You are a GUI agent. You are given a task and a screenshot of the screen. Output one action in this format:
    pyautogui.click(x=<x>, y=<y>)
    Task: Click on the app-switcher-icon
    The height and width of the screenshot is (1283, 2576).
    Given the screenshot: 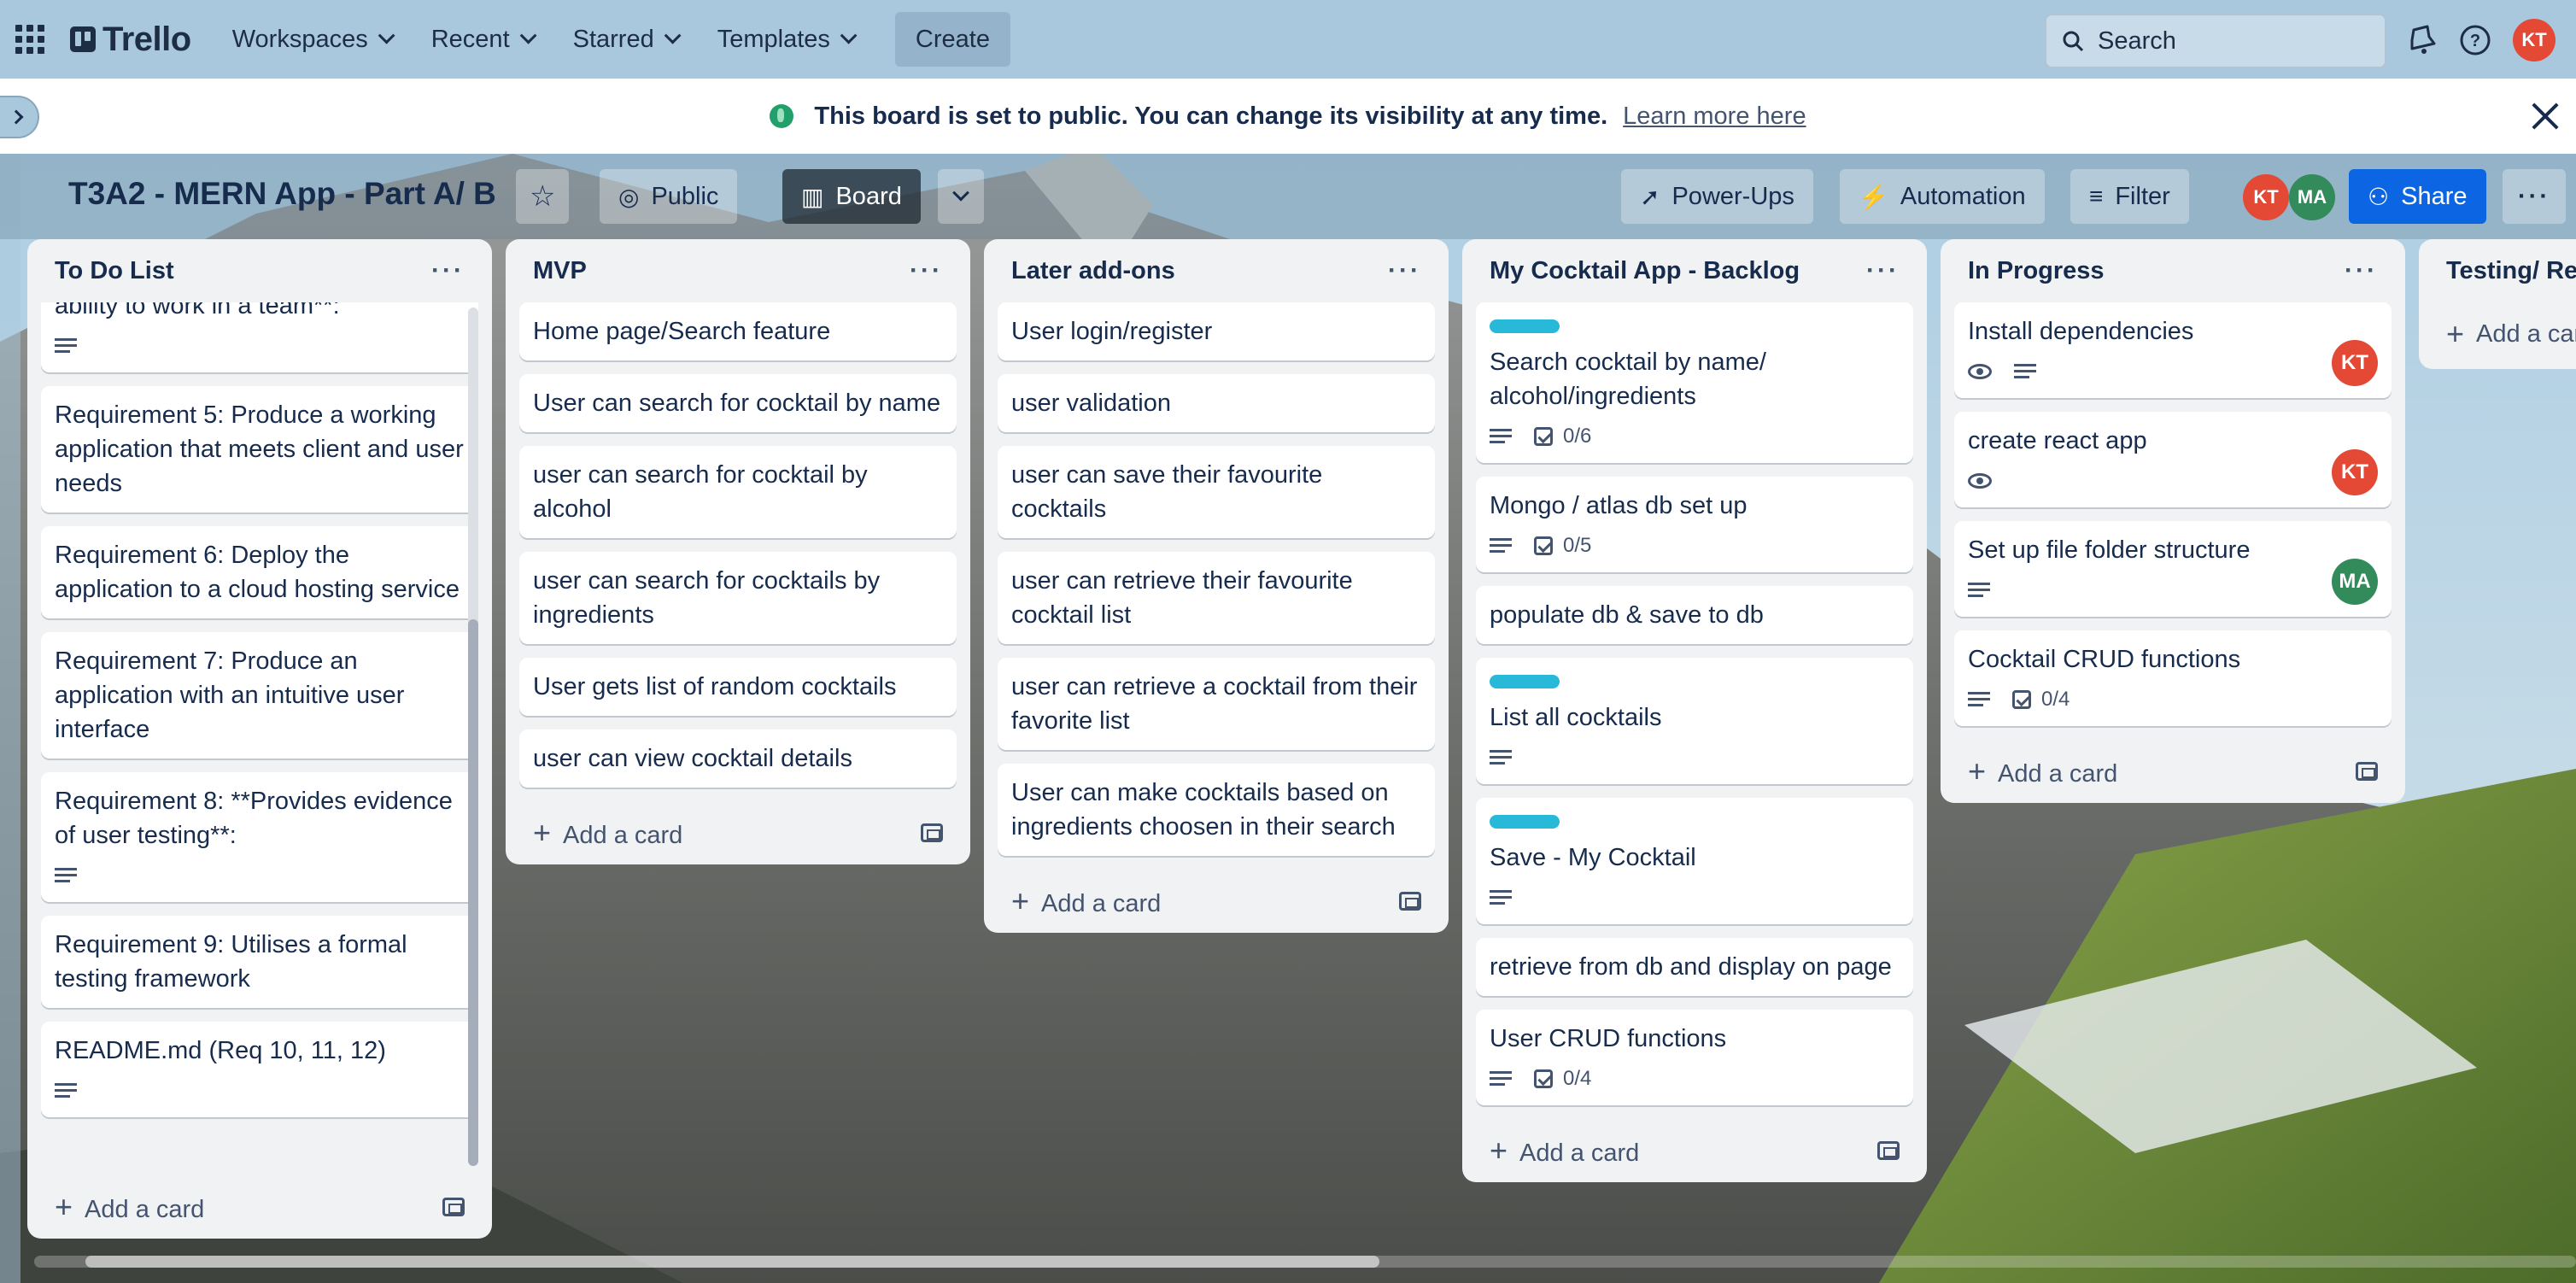 What is the action you would take?
    pyautogui.click(x=29, y=40)
    